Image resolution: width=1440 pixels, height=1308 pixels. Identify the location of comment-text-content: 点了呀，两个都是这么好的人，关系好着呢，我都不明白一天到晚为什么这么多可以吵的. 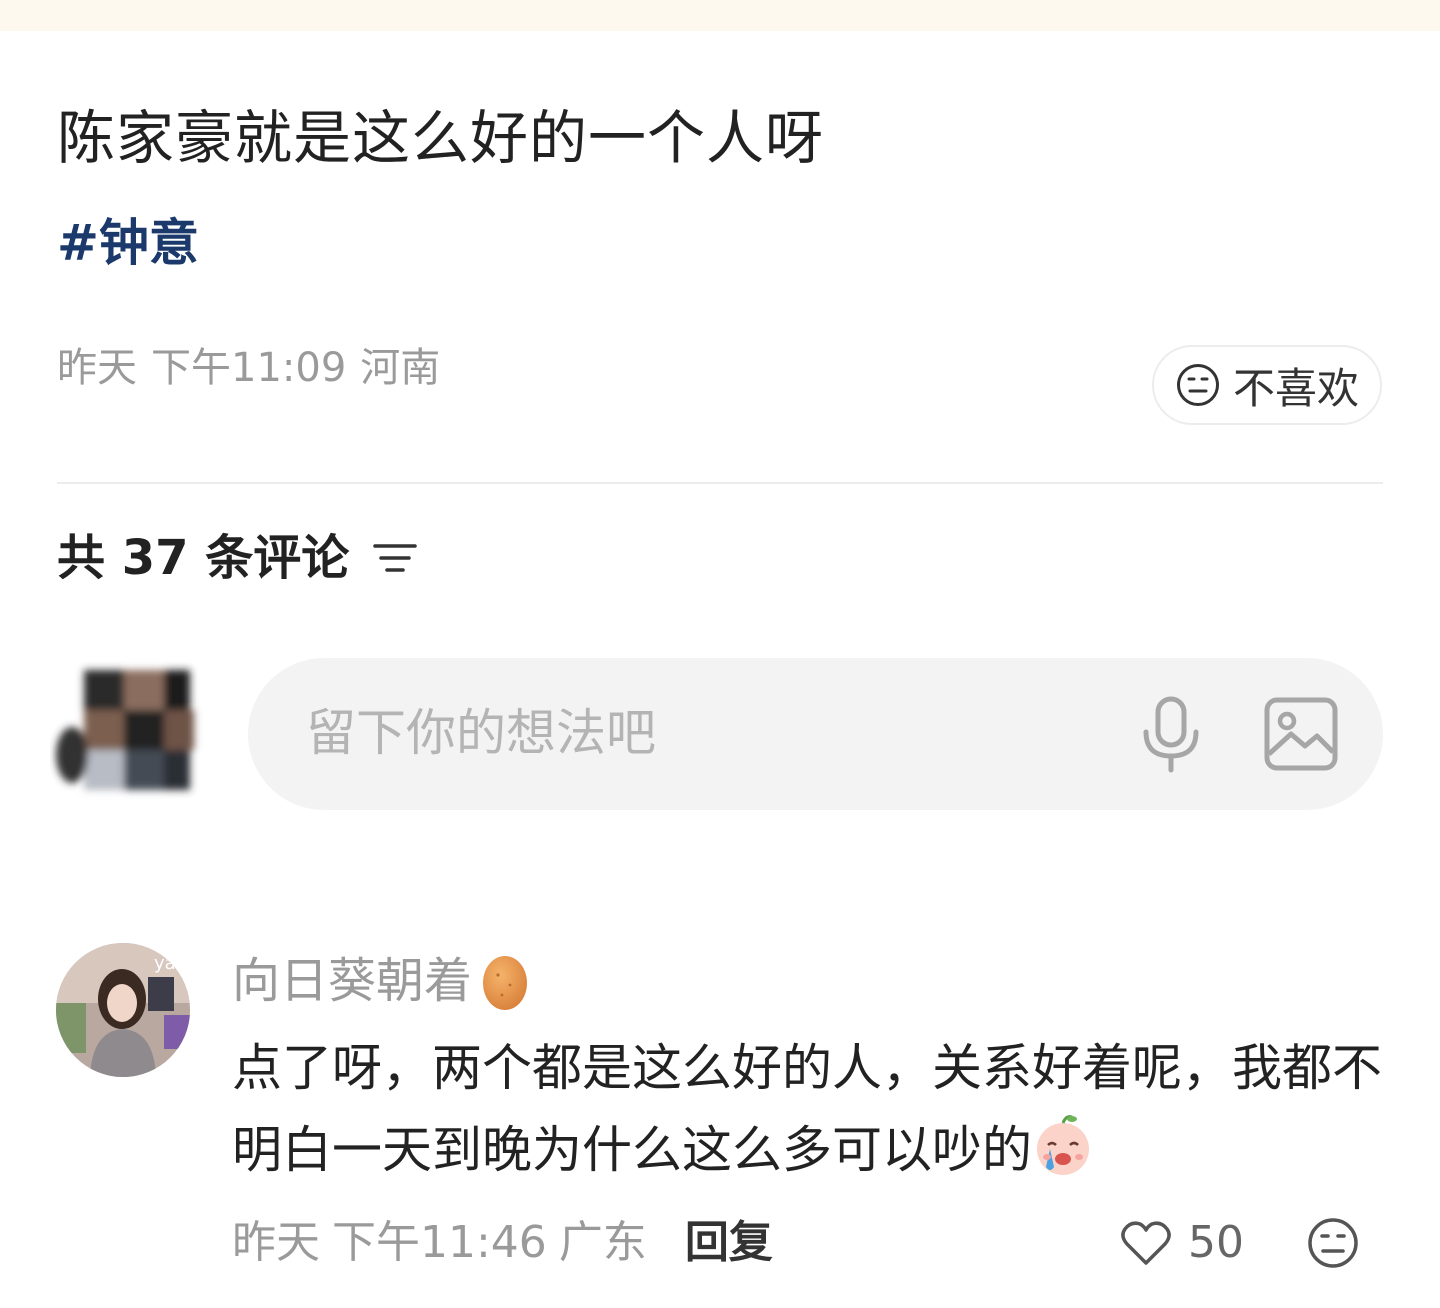
(807, 1109).